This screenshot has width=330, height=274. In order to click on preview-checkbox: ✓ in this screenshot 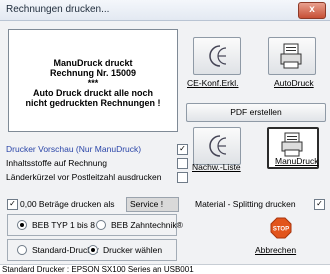, I will do `click(182, 149)`.